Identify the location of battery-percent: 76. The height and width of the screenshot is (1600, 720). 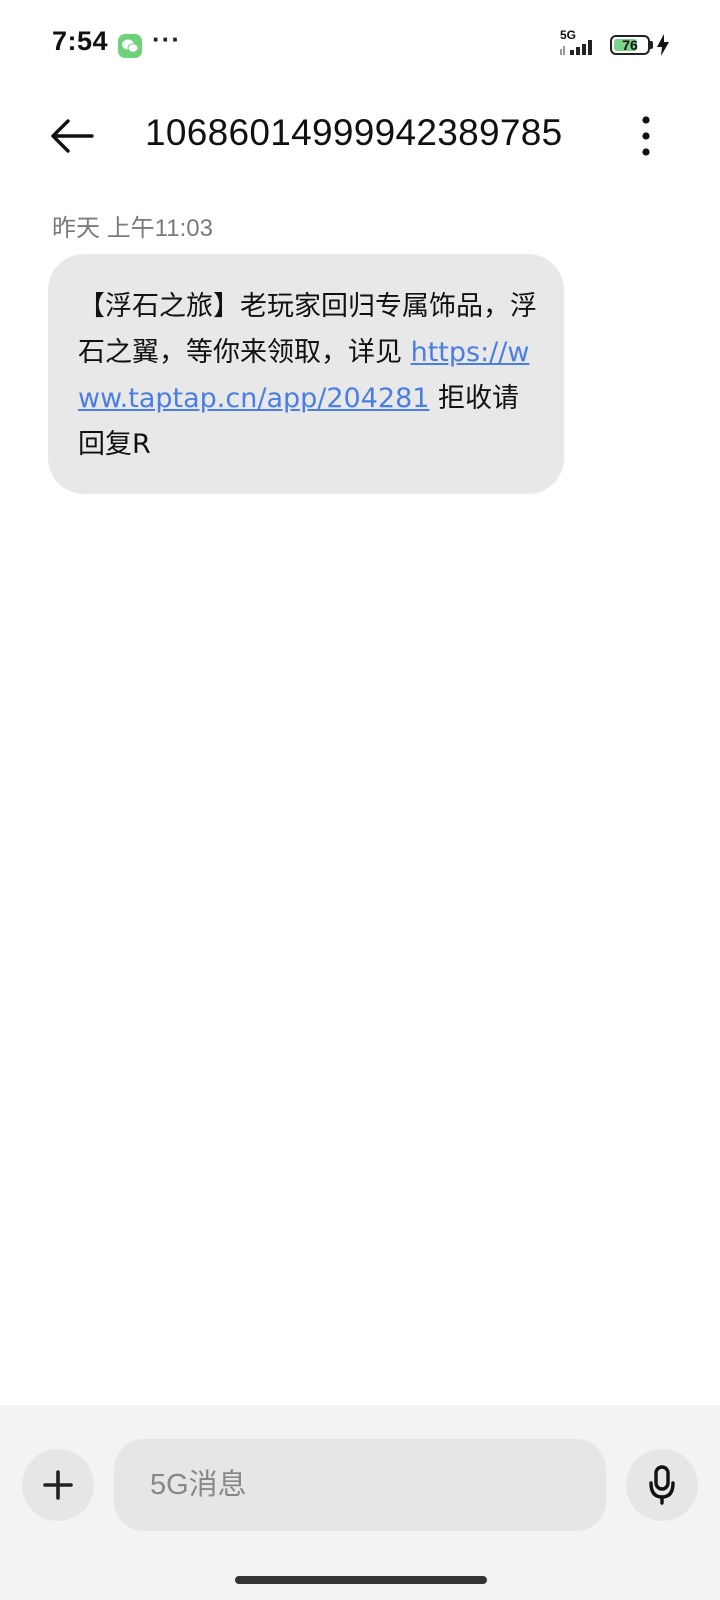
(630, 45).